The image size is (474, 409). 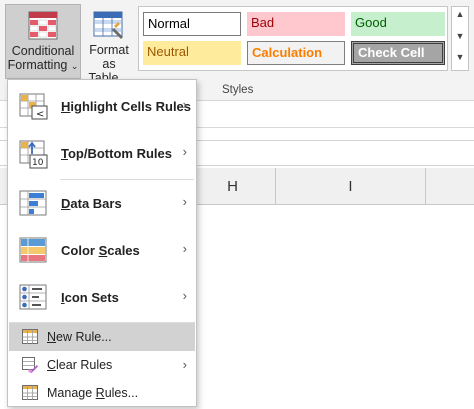 I want to click on menu-separator, so click(x=127, y=179).